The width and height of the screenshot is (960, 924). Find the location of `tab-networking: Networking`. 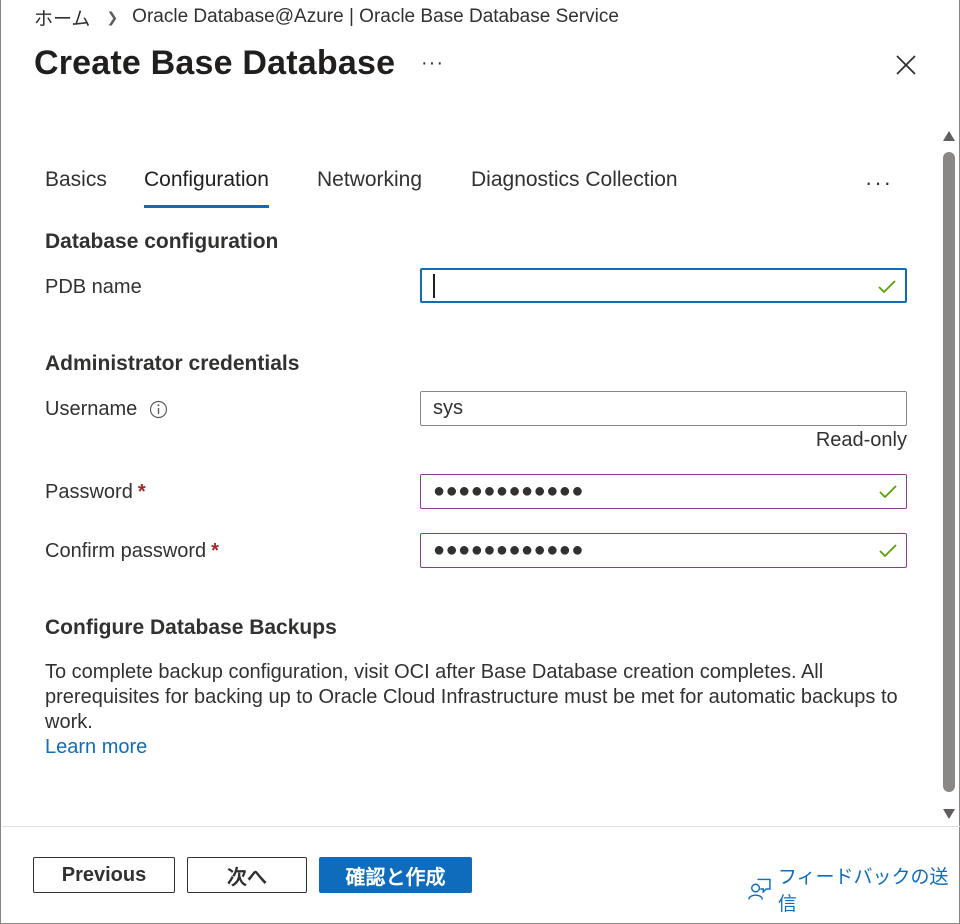

tab-networking: Networking is located at coordinates (369, 189).